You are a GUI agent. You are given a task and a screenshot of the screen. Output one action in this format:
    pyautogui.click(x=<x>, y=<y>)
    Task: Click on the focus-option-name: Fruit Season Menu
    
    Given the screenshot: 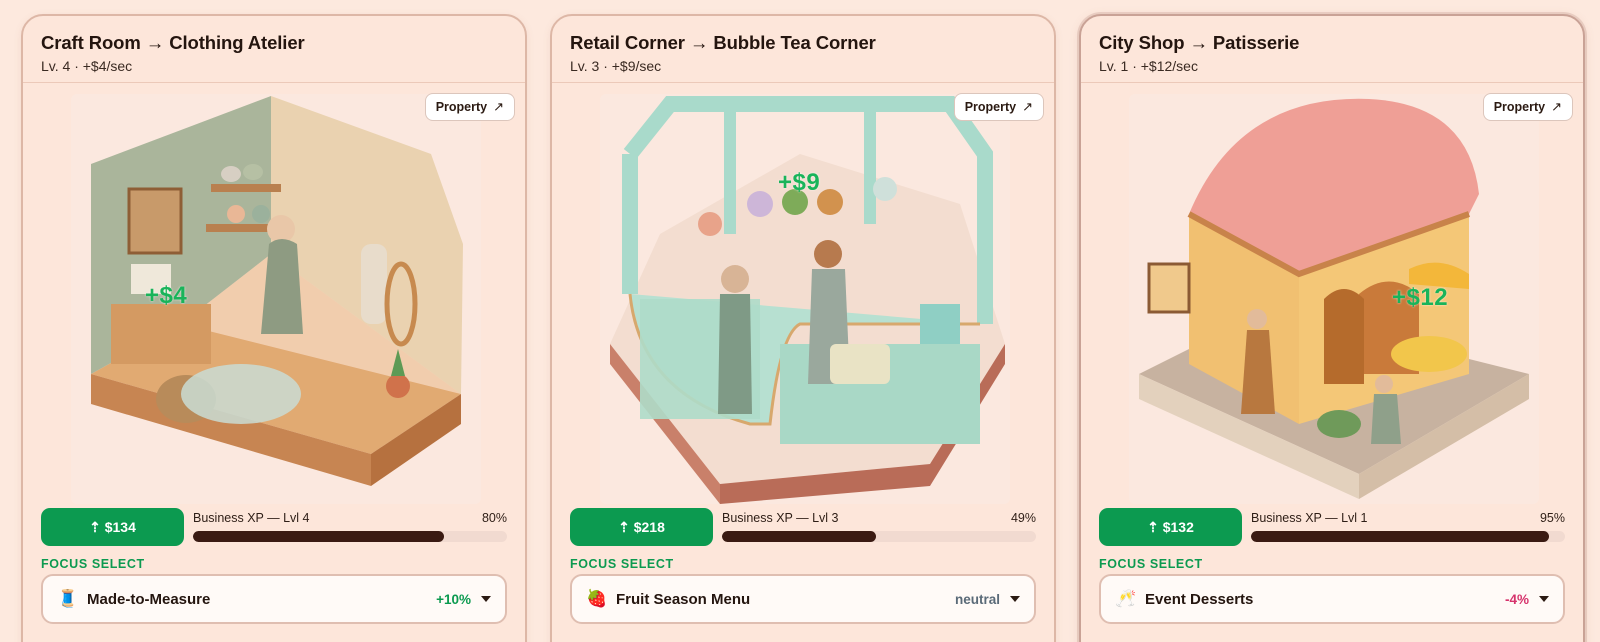 What is the action you would take?
    pyautogui.click(x=683, y=599)
    